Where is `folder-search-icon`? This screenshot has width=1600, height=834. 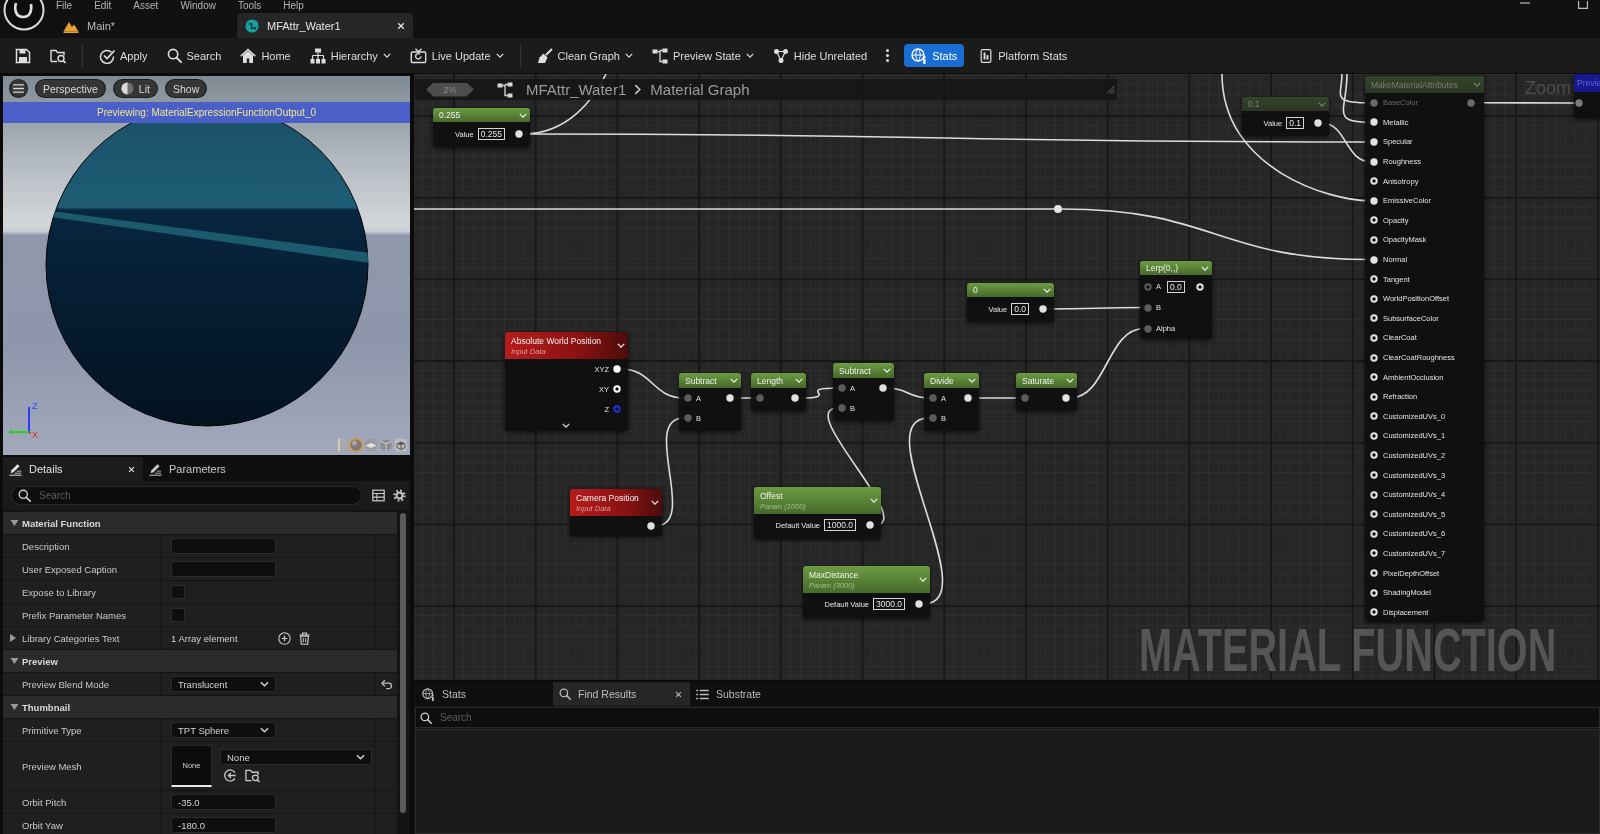 folder-search-icon is located at coordinates (252, 775).